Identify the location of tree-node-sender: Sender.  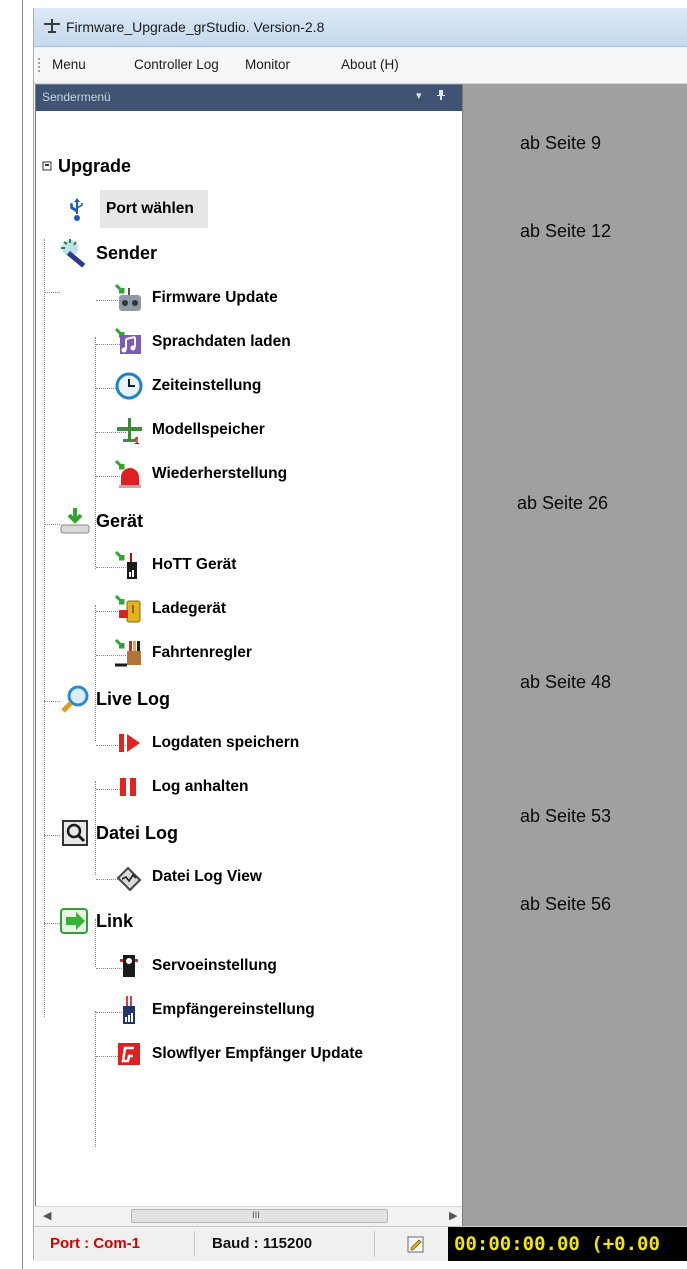
(107, 253).